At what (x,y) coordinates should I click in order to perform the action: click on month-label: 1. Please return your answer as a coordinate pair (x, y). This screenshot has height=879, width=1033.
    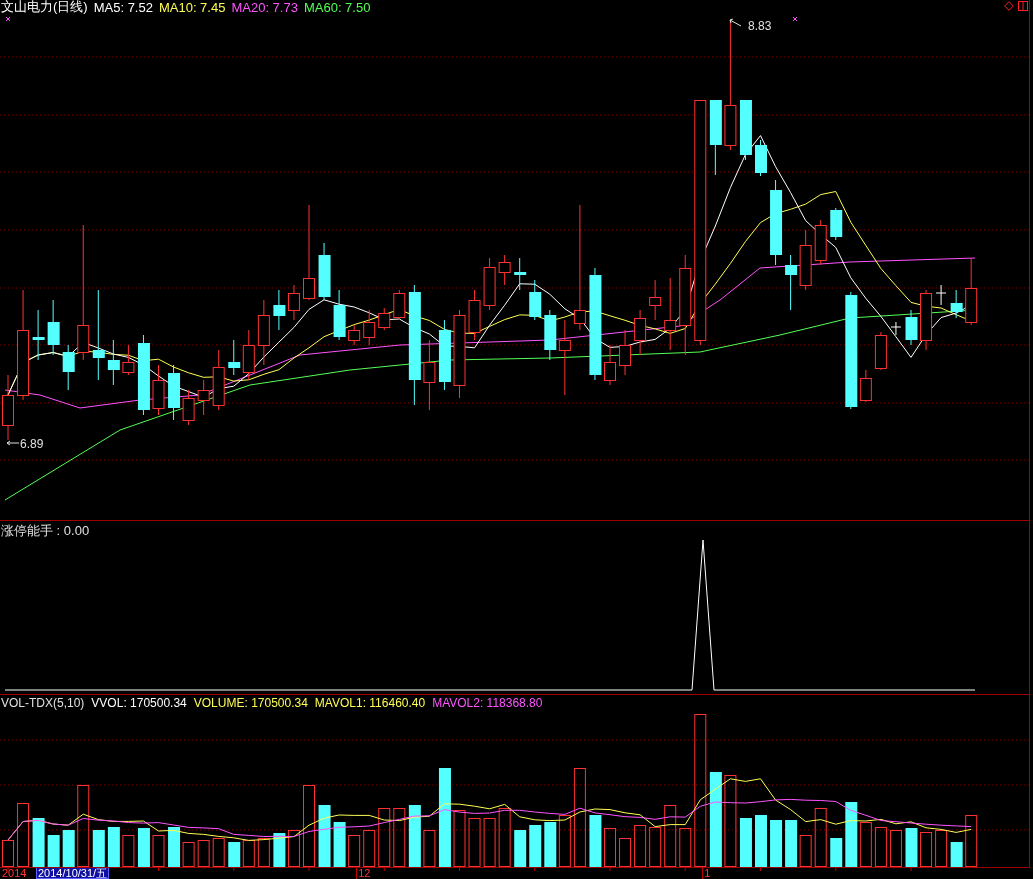
    Looking at the image, I should click on (706, 873).